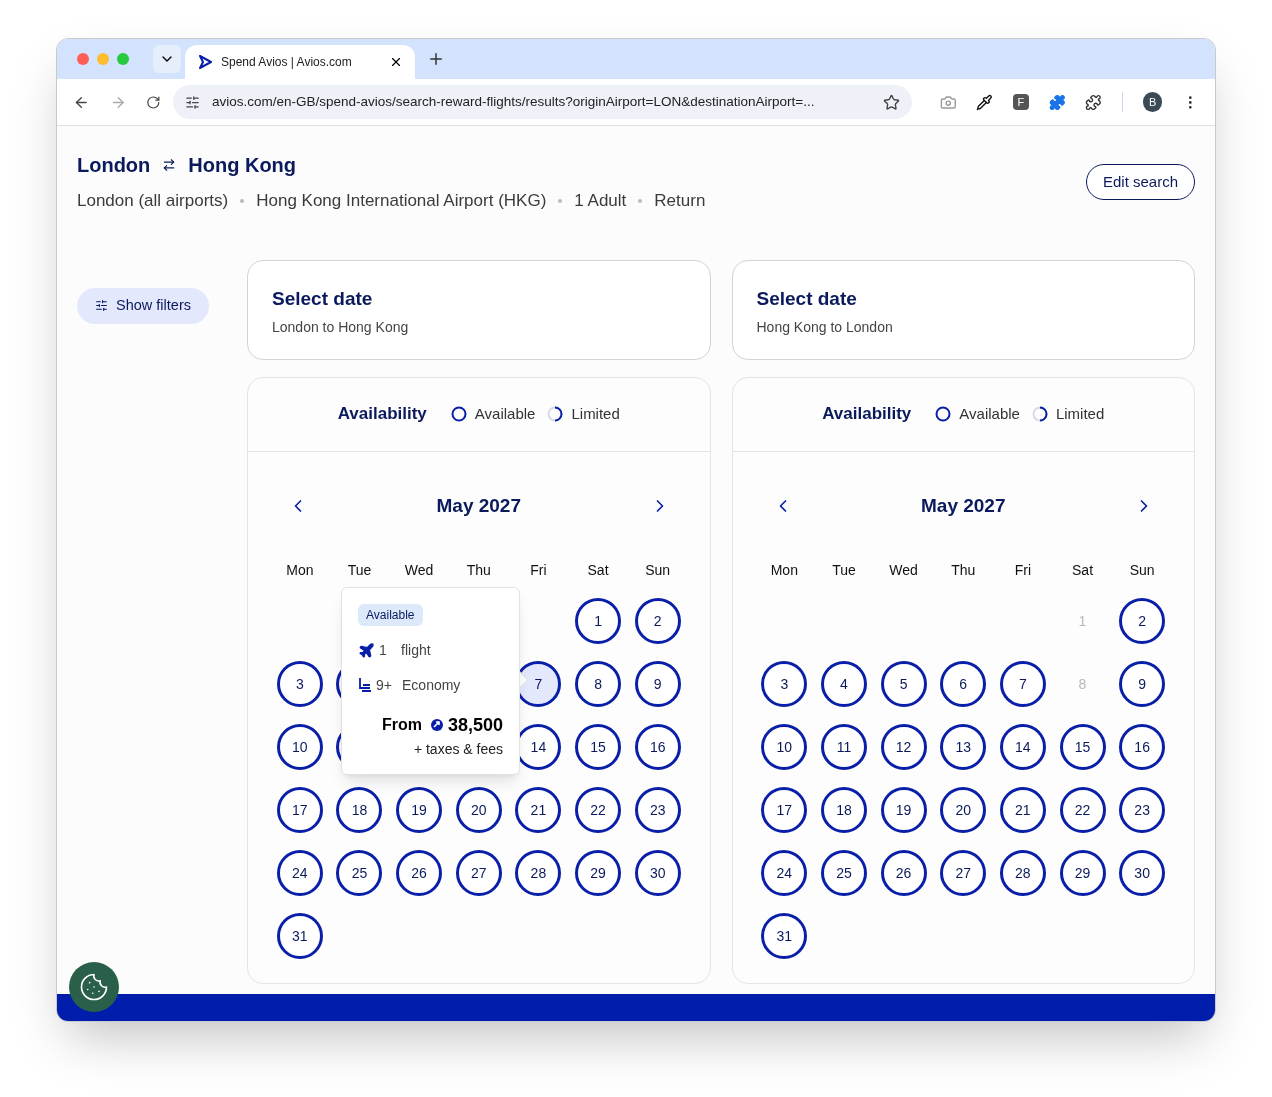  Describe the element at coordinates (1093, 102) in the screenshot. I see `extensions-icon` at that location.